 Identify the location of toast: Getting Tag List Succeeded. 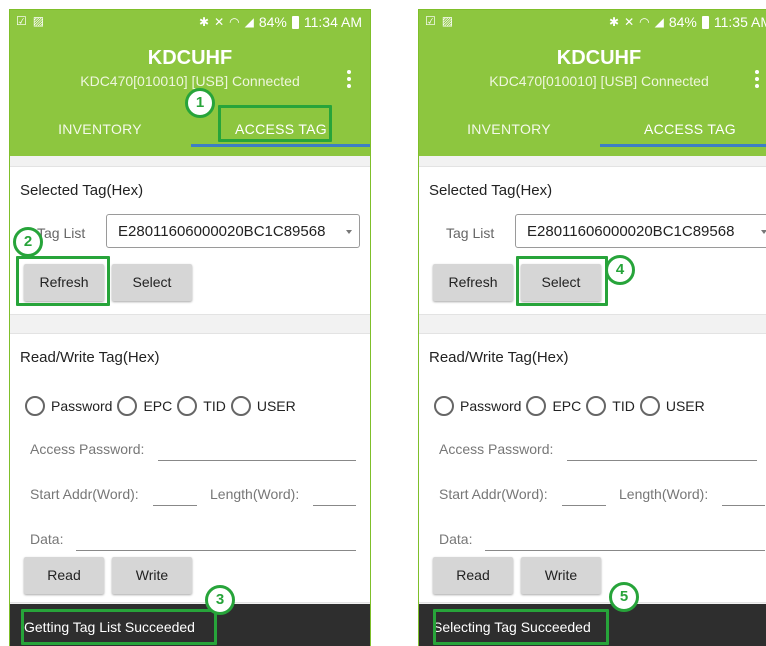
(190, 625).